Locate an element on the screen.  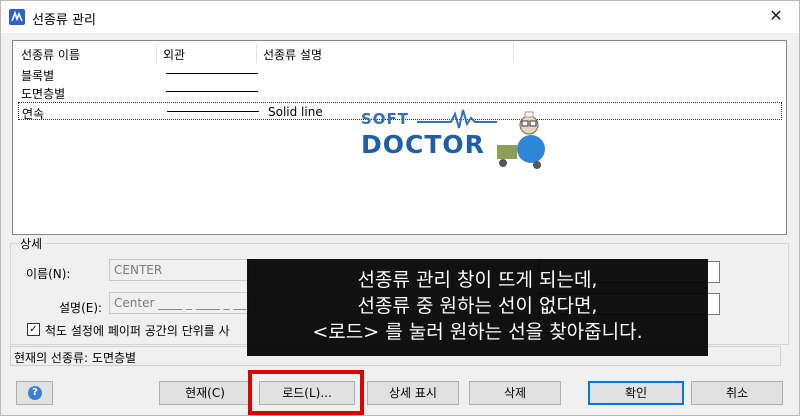
linetype-row: 블록별 is located at coordinates (400, 74).